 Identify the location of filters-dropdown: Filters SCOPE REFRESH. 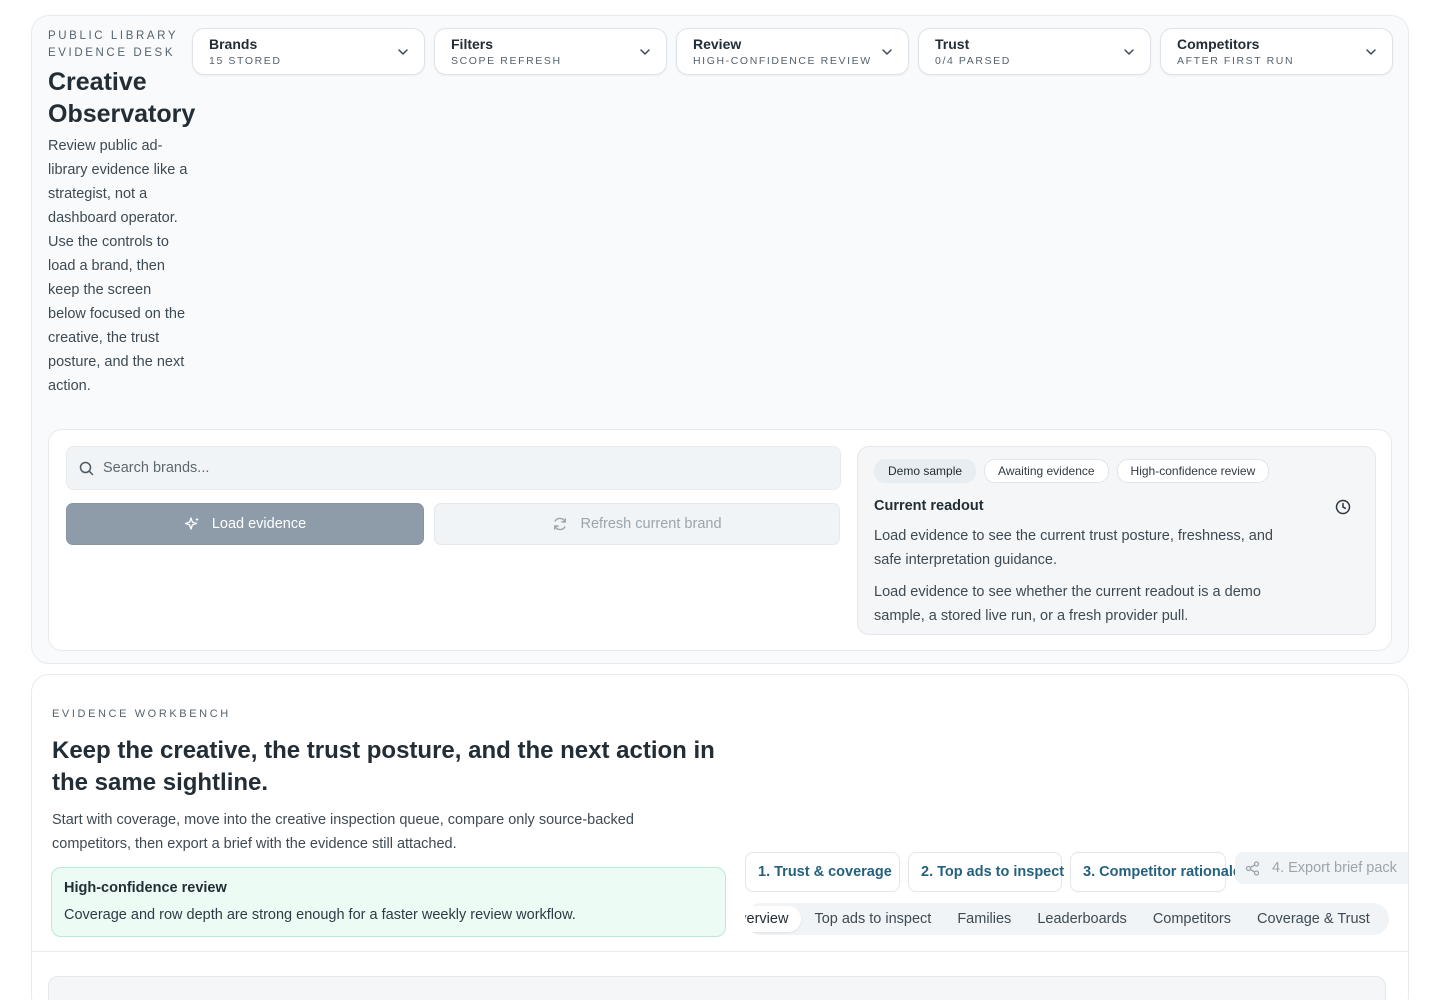
(550, 51).